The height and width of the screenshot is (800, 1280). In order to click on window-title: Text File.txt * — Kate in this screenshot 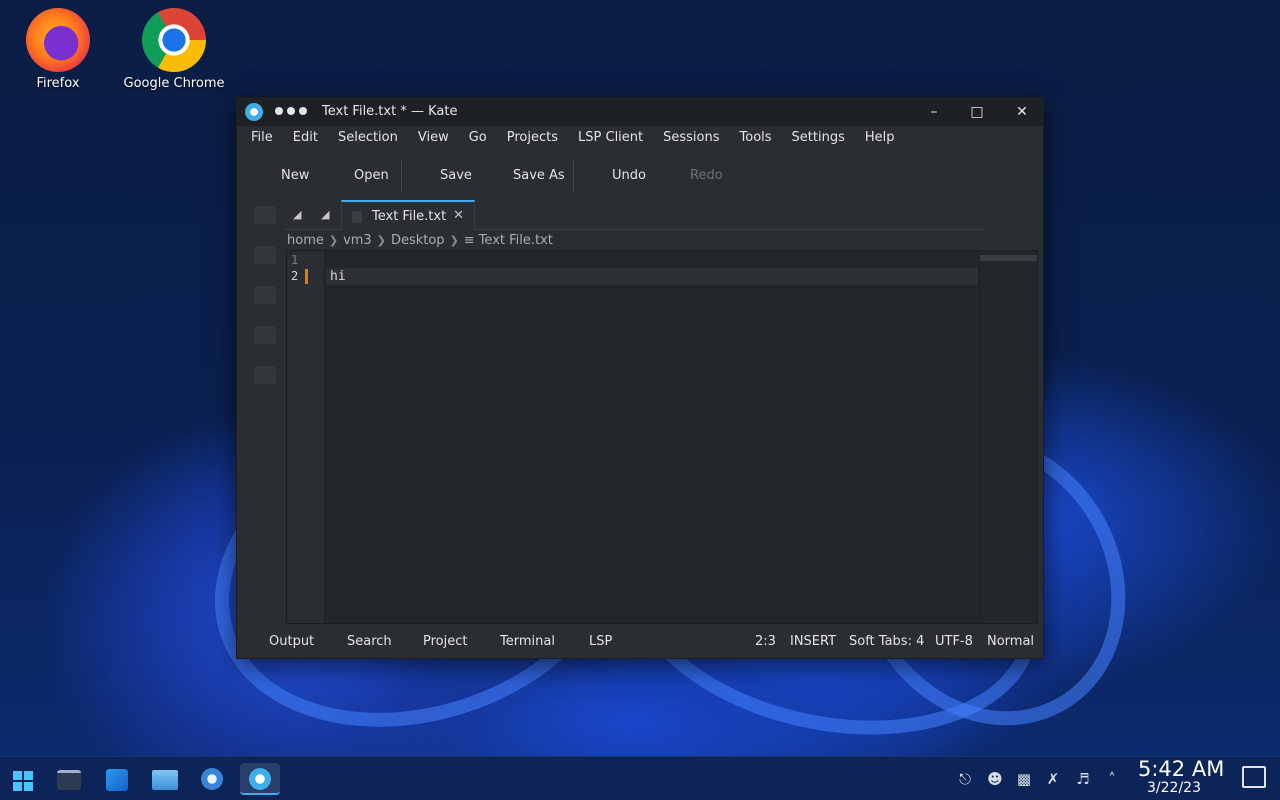, I will do `click(390, 111)`.